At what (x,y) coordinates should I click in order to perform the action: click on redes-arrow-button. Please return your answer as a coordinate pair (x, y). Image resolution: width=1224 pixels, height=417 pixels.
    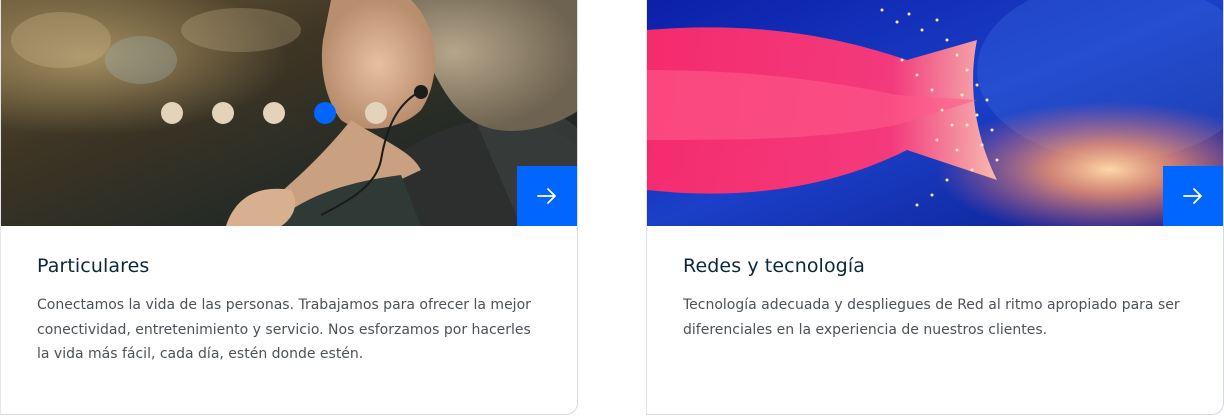
    Looking at the image, I should click on (1193, 196).